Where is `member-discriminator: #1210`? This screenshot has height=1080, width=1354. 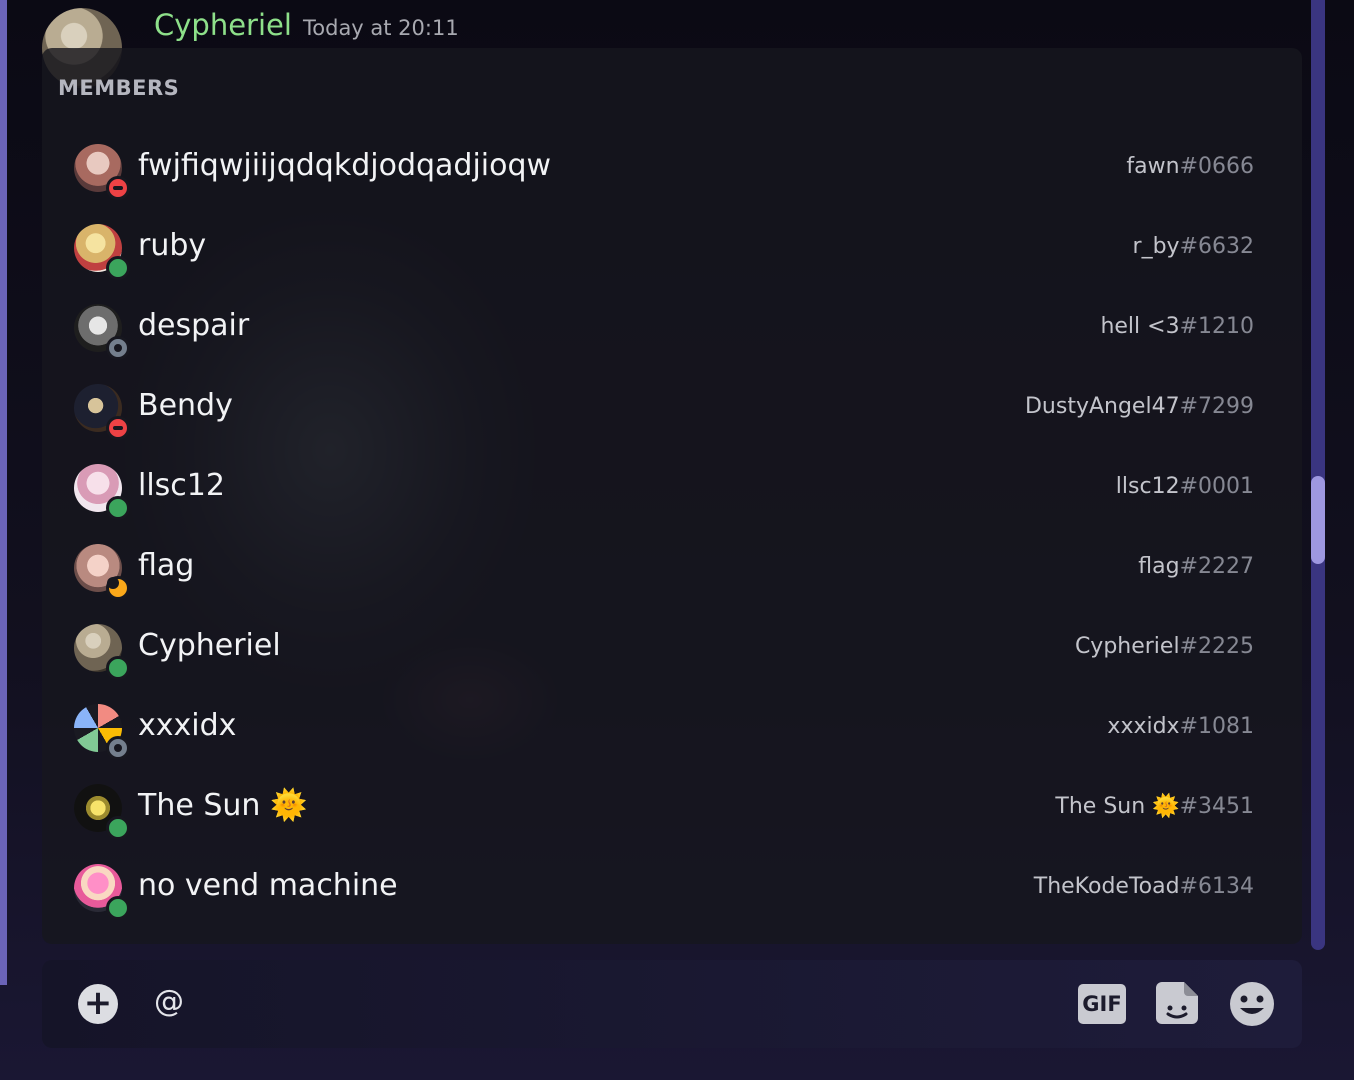
member-discriminator: #1210 is located at coordinates (1216, 326).